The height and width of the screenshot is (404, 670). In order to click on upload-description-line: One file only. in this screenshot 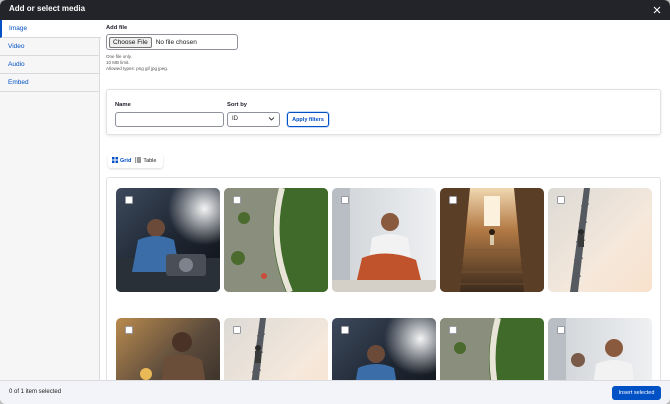, I will do `click(119, 56)`.